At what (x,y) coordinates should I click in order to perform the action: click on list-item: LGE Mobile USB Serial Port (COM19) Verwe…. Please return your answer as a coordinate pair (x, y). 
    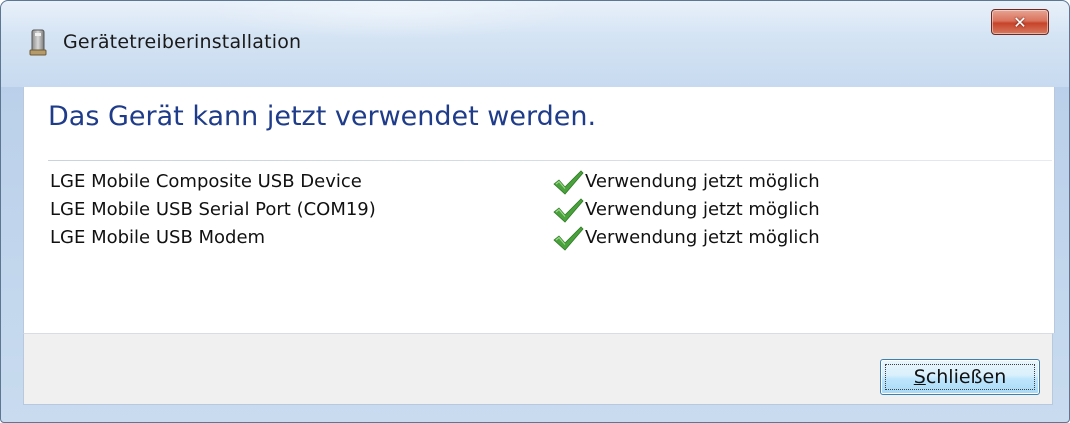
    Looking at the image, I should click on (545, 212).